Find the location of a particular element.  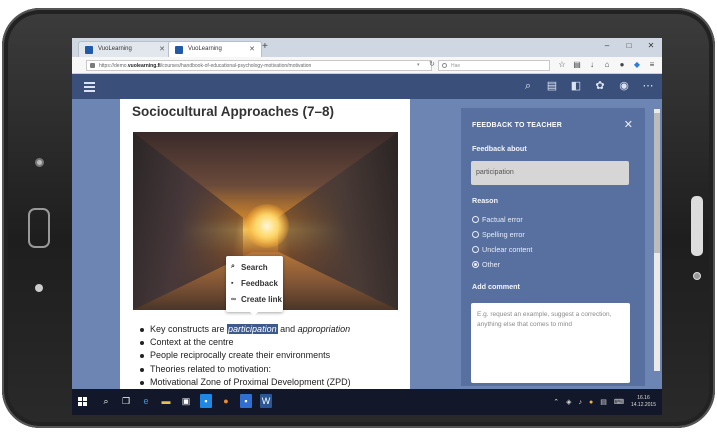

reason-radio-other: Other is located at coordinates (486, 264).